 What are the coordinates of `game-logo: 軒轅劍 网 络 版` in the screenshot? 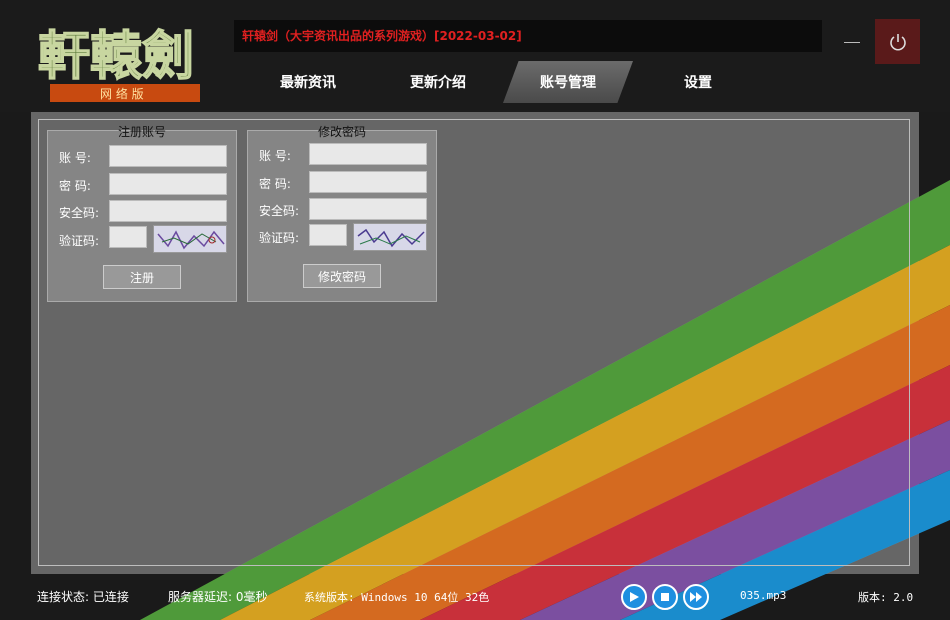 It's located at (132, 59).